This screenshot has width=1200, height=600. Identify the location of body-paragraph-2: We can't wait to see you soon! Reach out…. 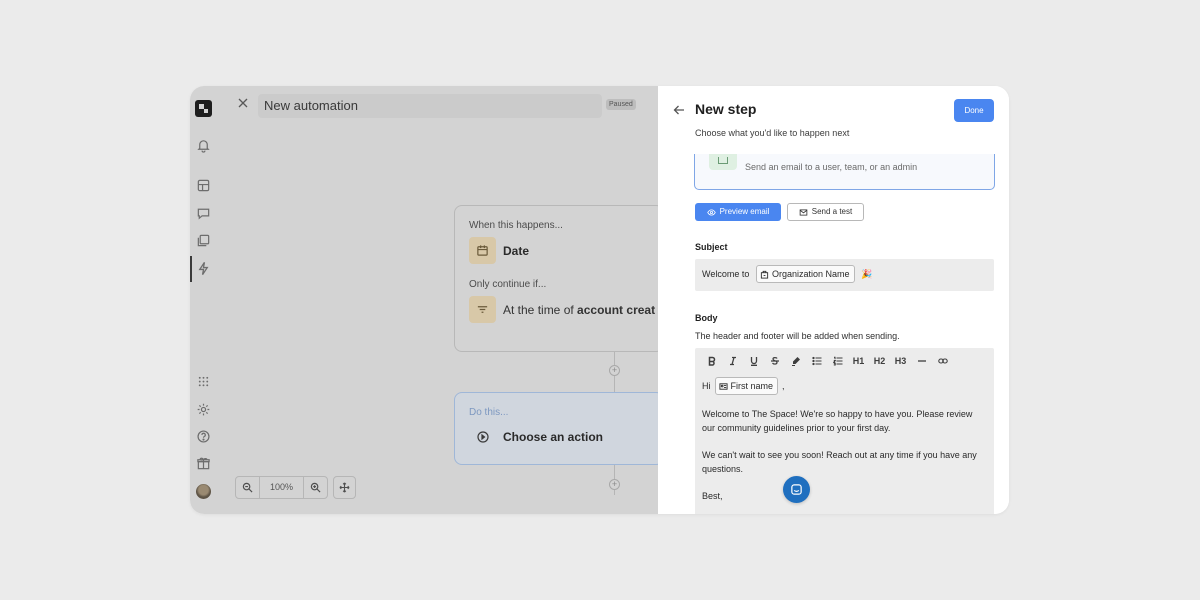
(839, 462).